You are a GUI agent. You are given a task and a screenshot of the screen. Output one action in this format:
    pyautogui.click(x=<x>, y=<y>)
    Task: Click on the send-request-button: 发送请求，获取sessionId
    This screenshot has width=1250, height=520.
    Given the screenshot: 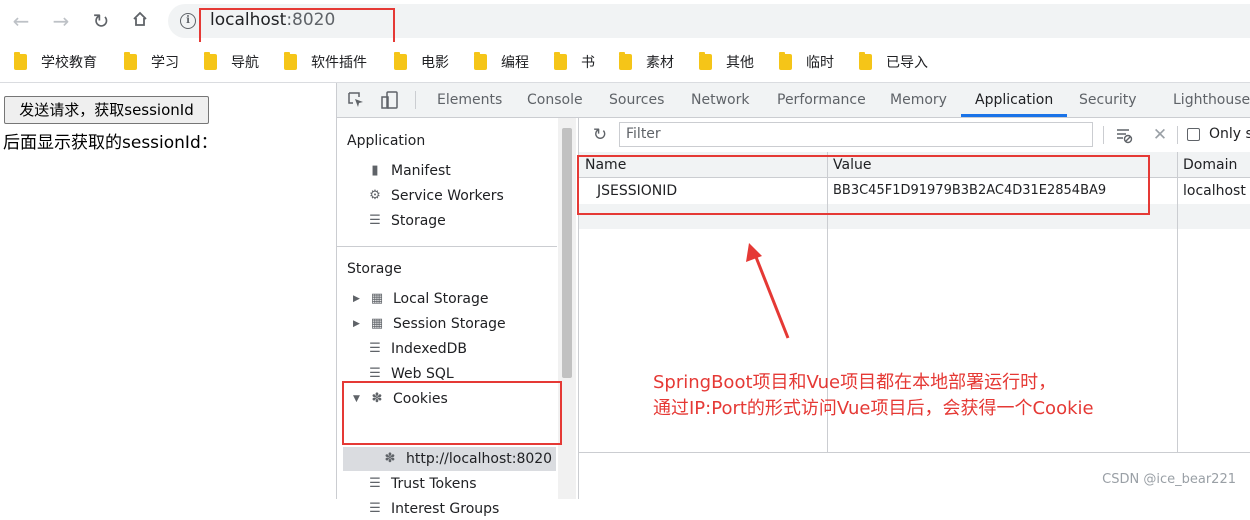 What is the action you would take?
    pyautogui.click(x=106, y=110)
    